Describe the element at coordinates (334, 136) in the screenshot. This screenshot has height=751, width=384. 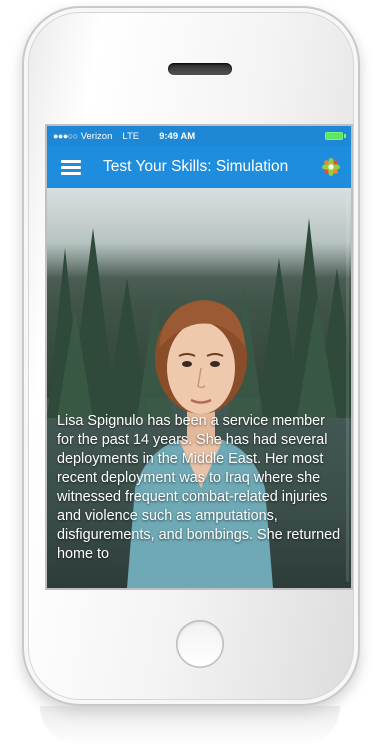
I see `battery-icon` at that location.